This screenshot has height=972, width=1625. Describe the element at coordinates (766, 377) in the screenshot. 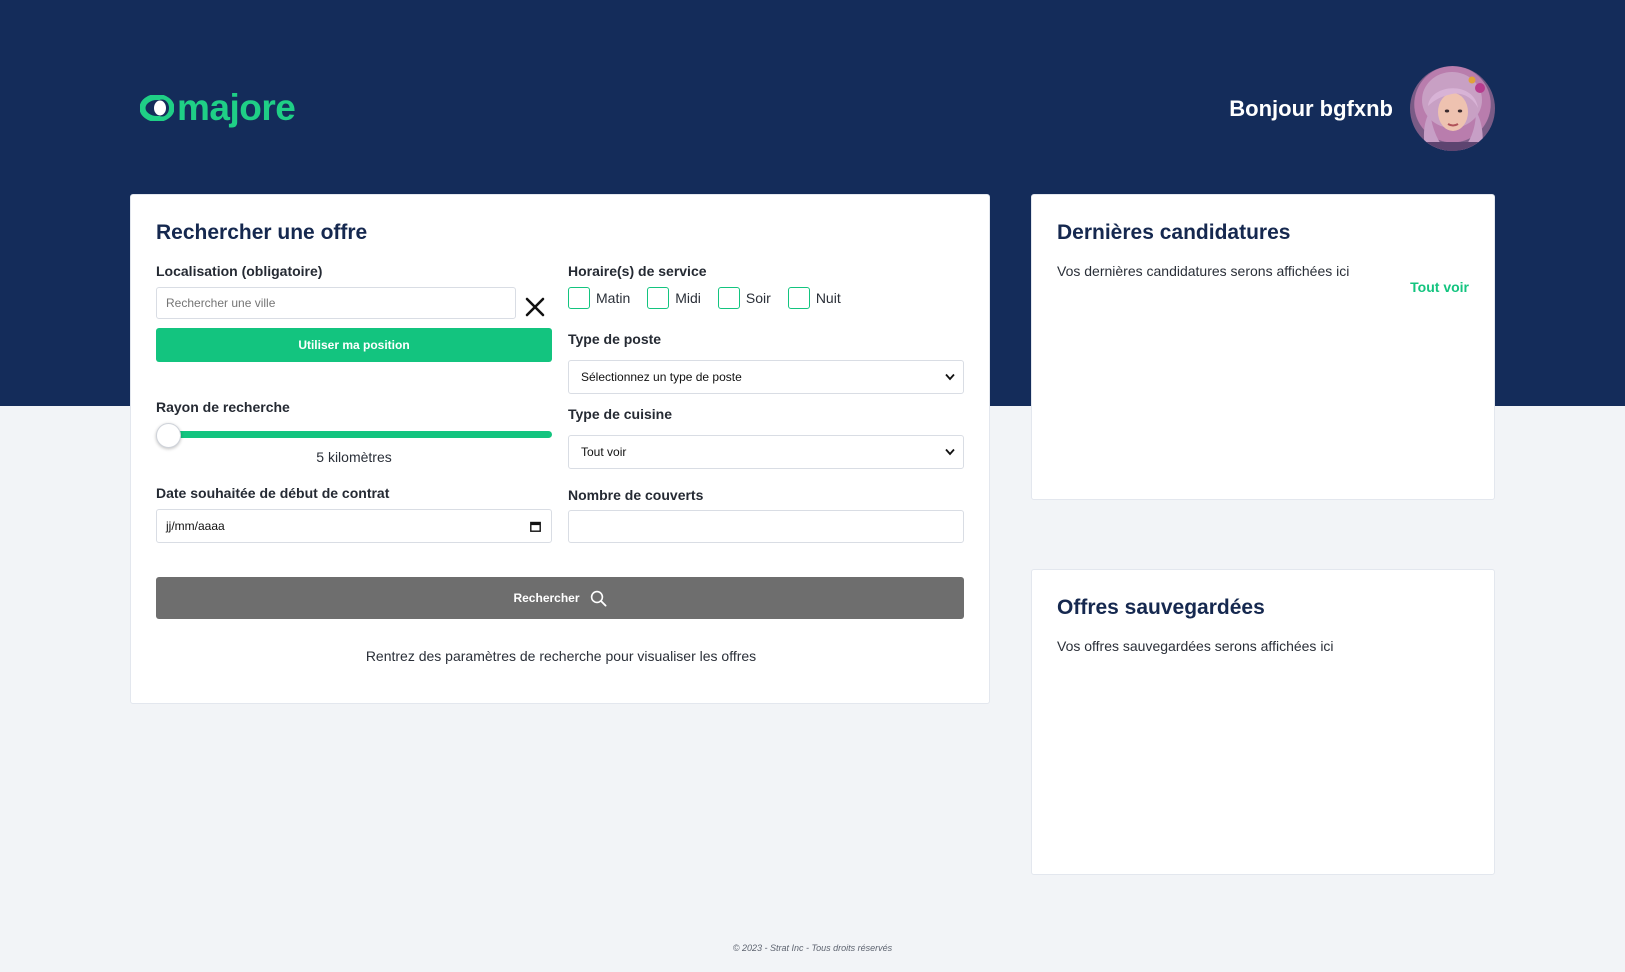

I see `job-type-select: Sélectionnez un type de poste` at that location.